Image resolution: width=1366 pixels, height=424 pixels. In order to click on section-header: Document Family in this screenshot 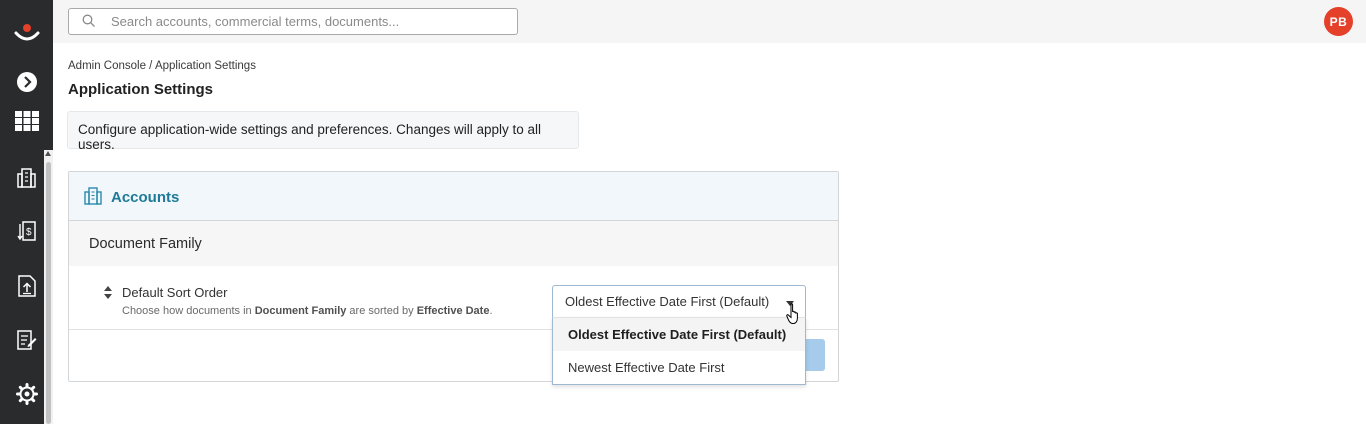, I will do `click(453, 243)`.